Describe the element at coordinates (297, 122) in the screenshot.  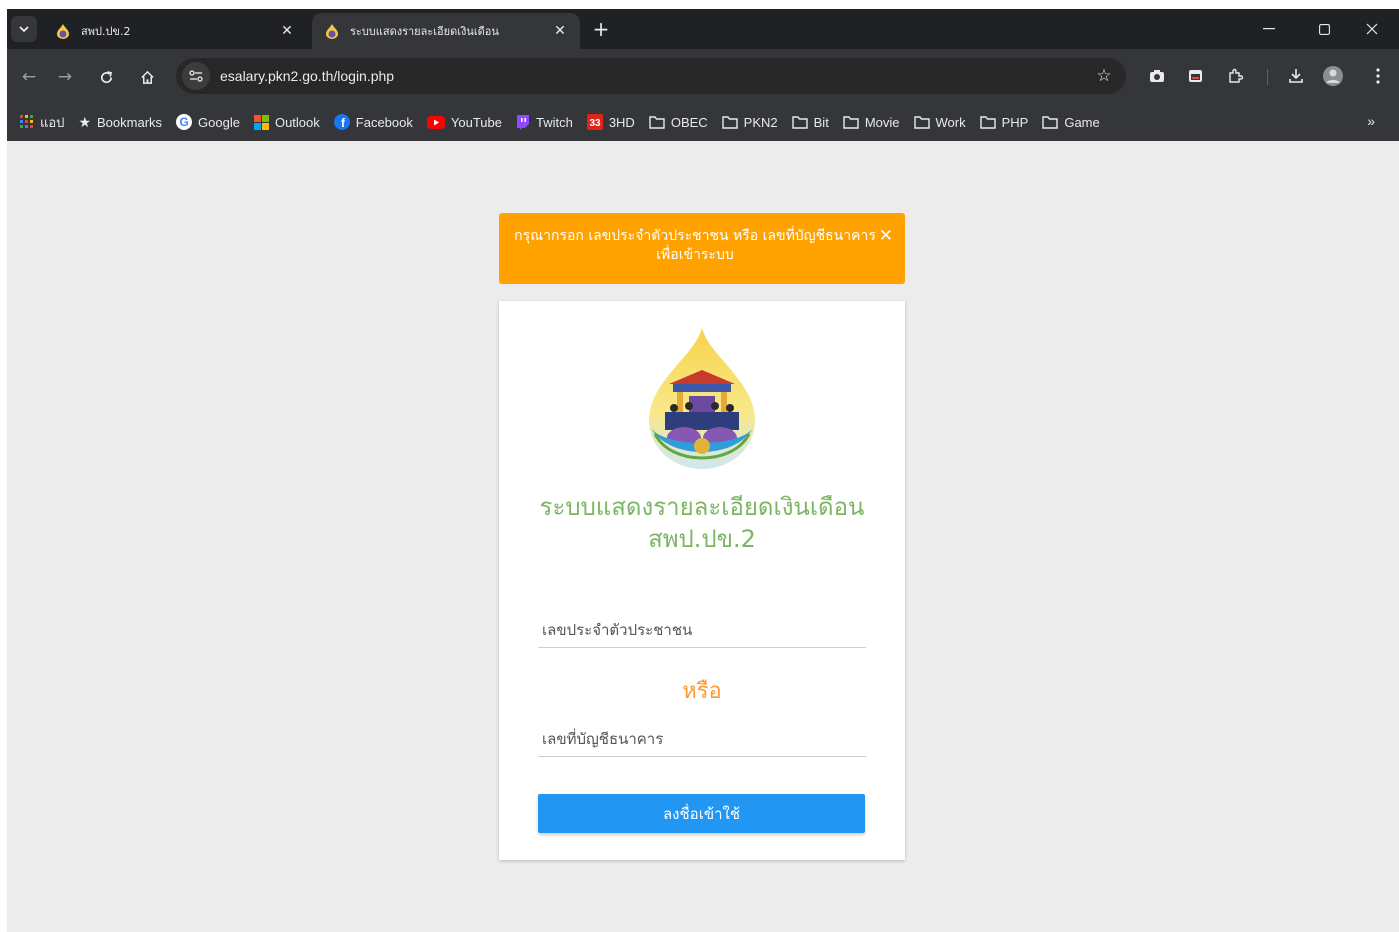
I see `bookmark-label: Outlook` at that location.